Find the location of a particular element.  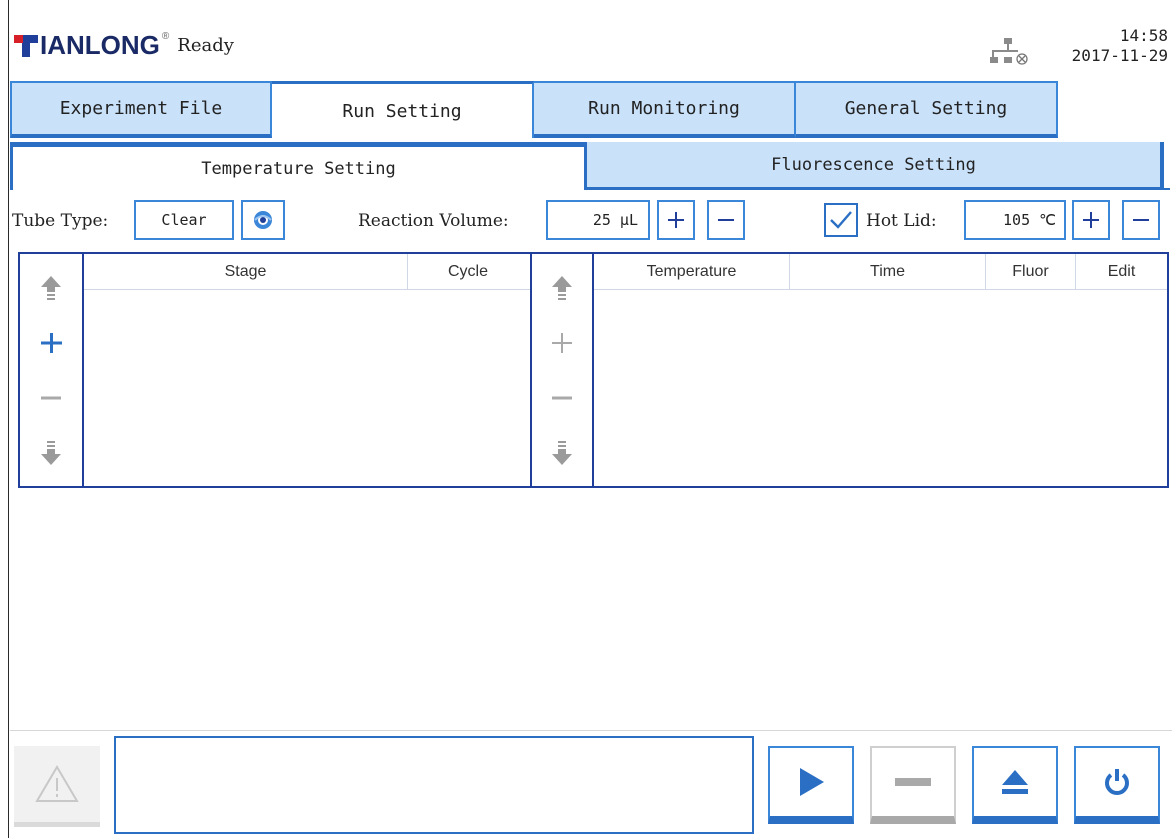

move-step-up-button is located at coordinates (562, 288).